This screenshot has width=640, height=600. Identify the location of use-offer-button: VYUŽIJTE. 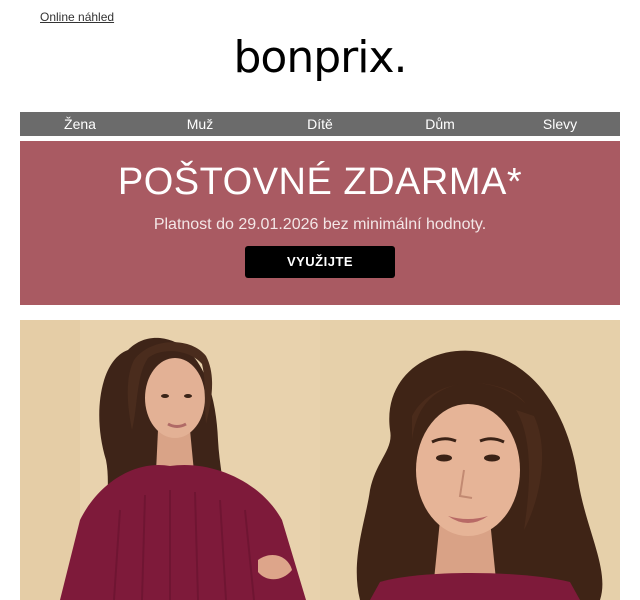
(320, 262).